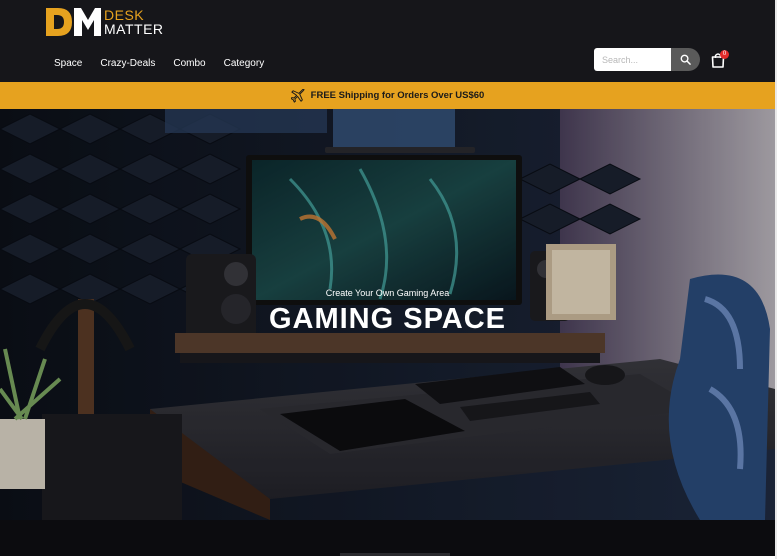  I want to click on nav-item-combo: Combo, so click(189, 63).